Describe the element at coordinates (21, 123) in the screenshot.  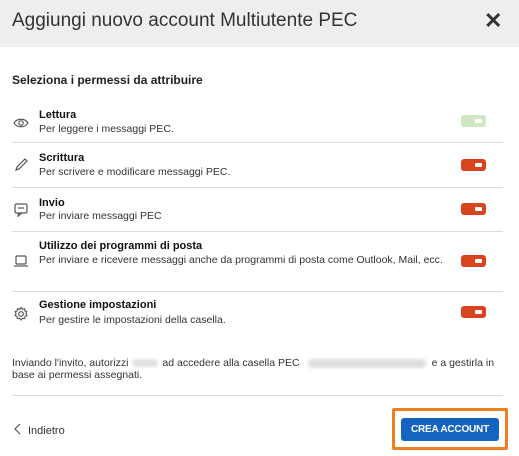
I see `eye-icon` at that location.